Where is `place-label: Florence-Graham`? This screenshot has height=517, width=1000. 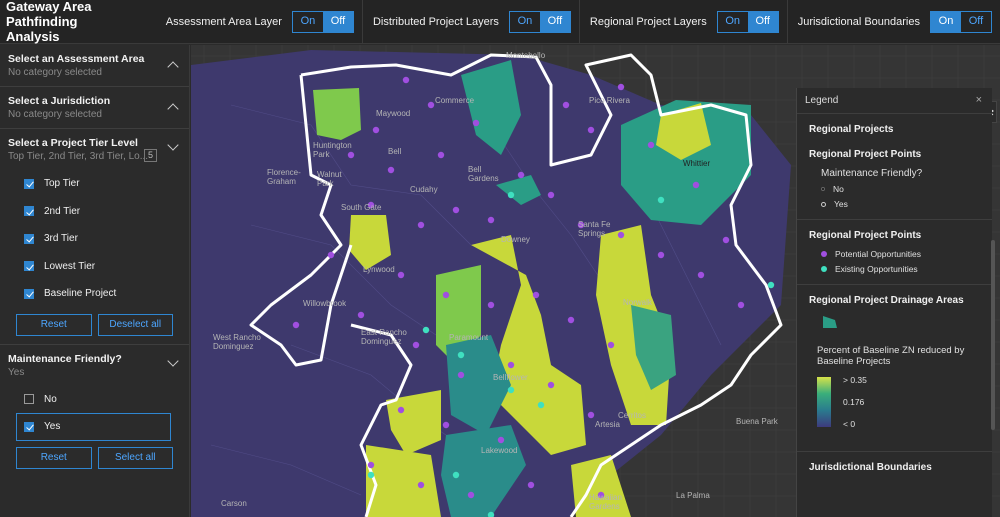
place-label: Florence-Graham is located at coordinates (284, 177).